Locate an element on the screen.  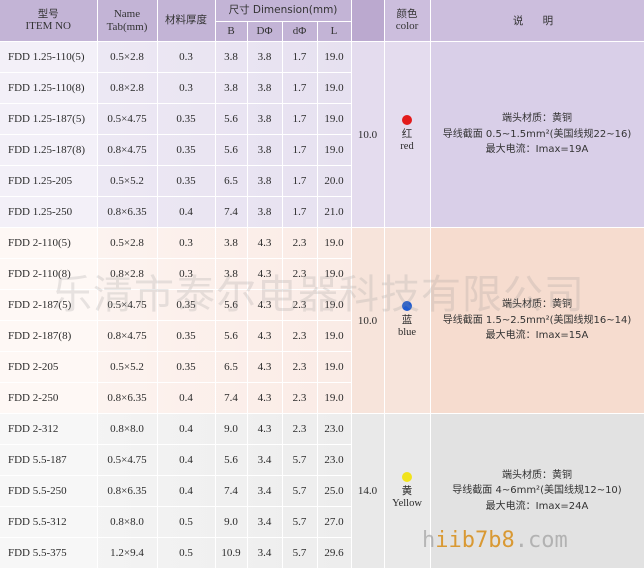
color-name-en: blue is located at coordinates (407, 332).